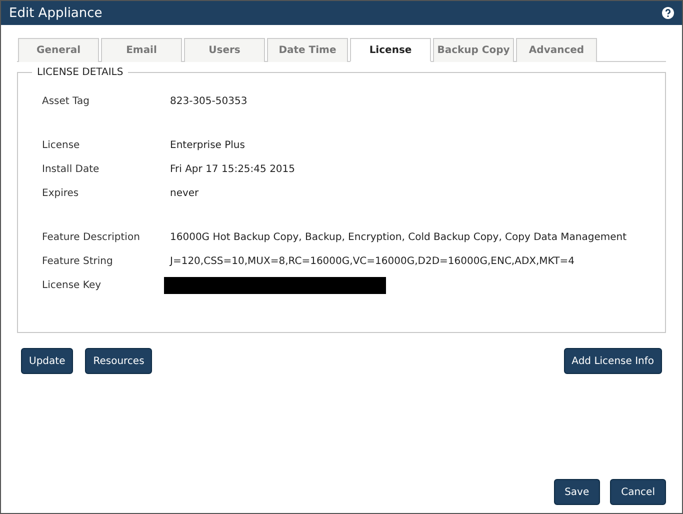  Describe the element at coordinates (577, 492) in the screenshot. I see `footer-button: Save` at that location.